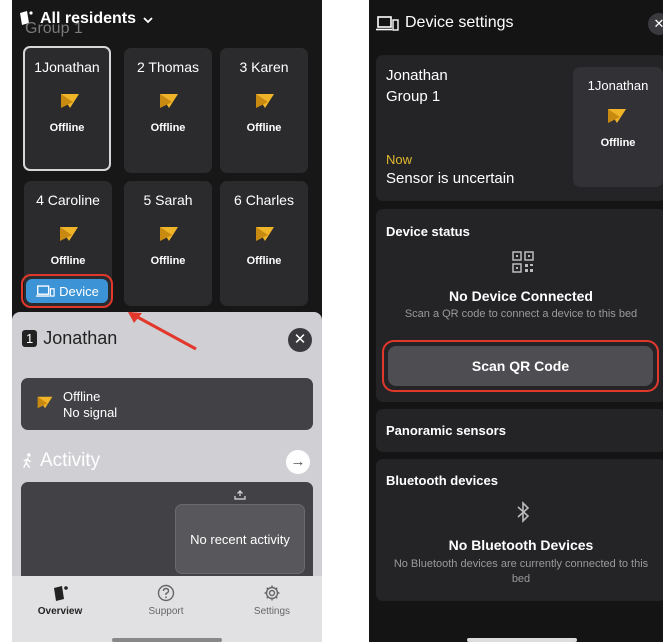  Describe the element at coordinates (655, 24) in the screenshot. I see `close-button: ✕` at that location.